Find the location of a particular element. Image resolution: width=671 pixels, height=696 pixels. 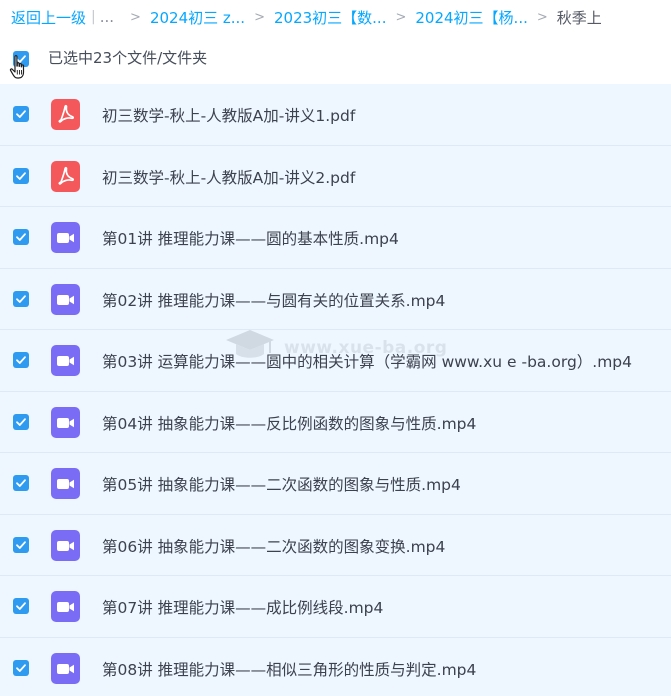

file-row: 第02讲 推理能力课——与圆有关的位置关系.mp4 is located at coordinates (335, 299).